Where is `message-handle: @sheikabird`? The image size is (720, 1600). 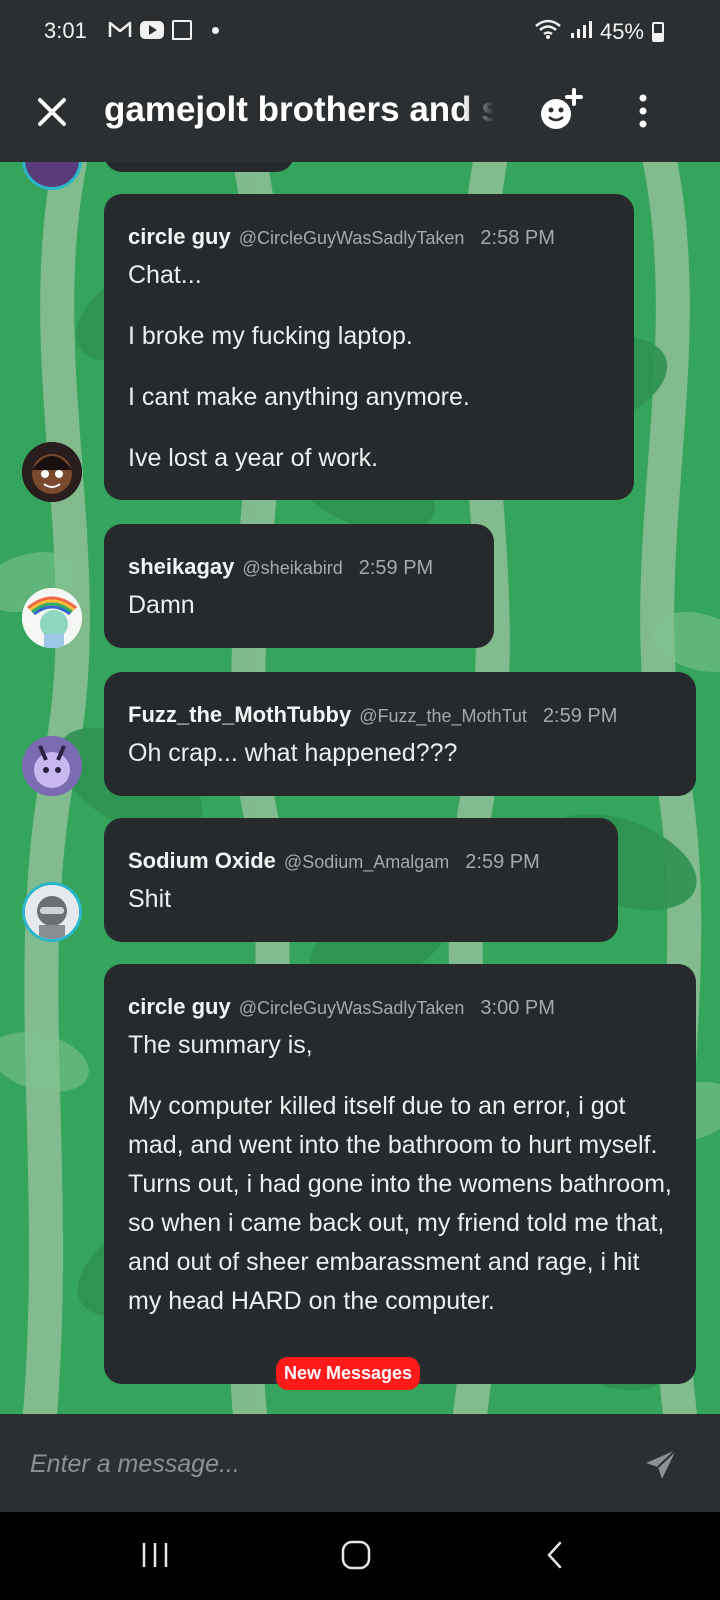 message-handle: @sheikabird is located at coordinates (292, 568).